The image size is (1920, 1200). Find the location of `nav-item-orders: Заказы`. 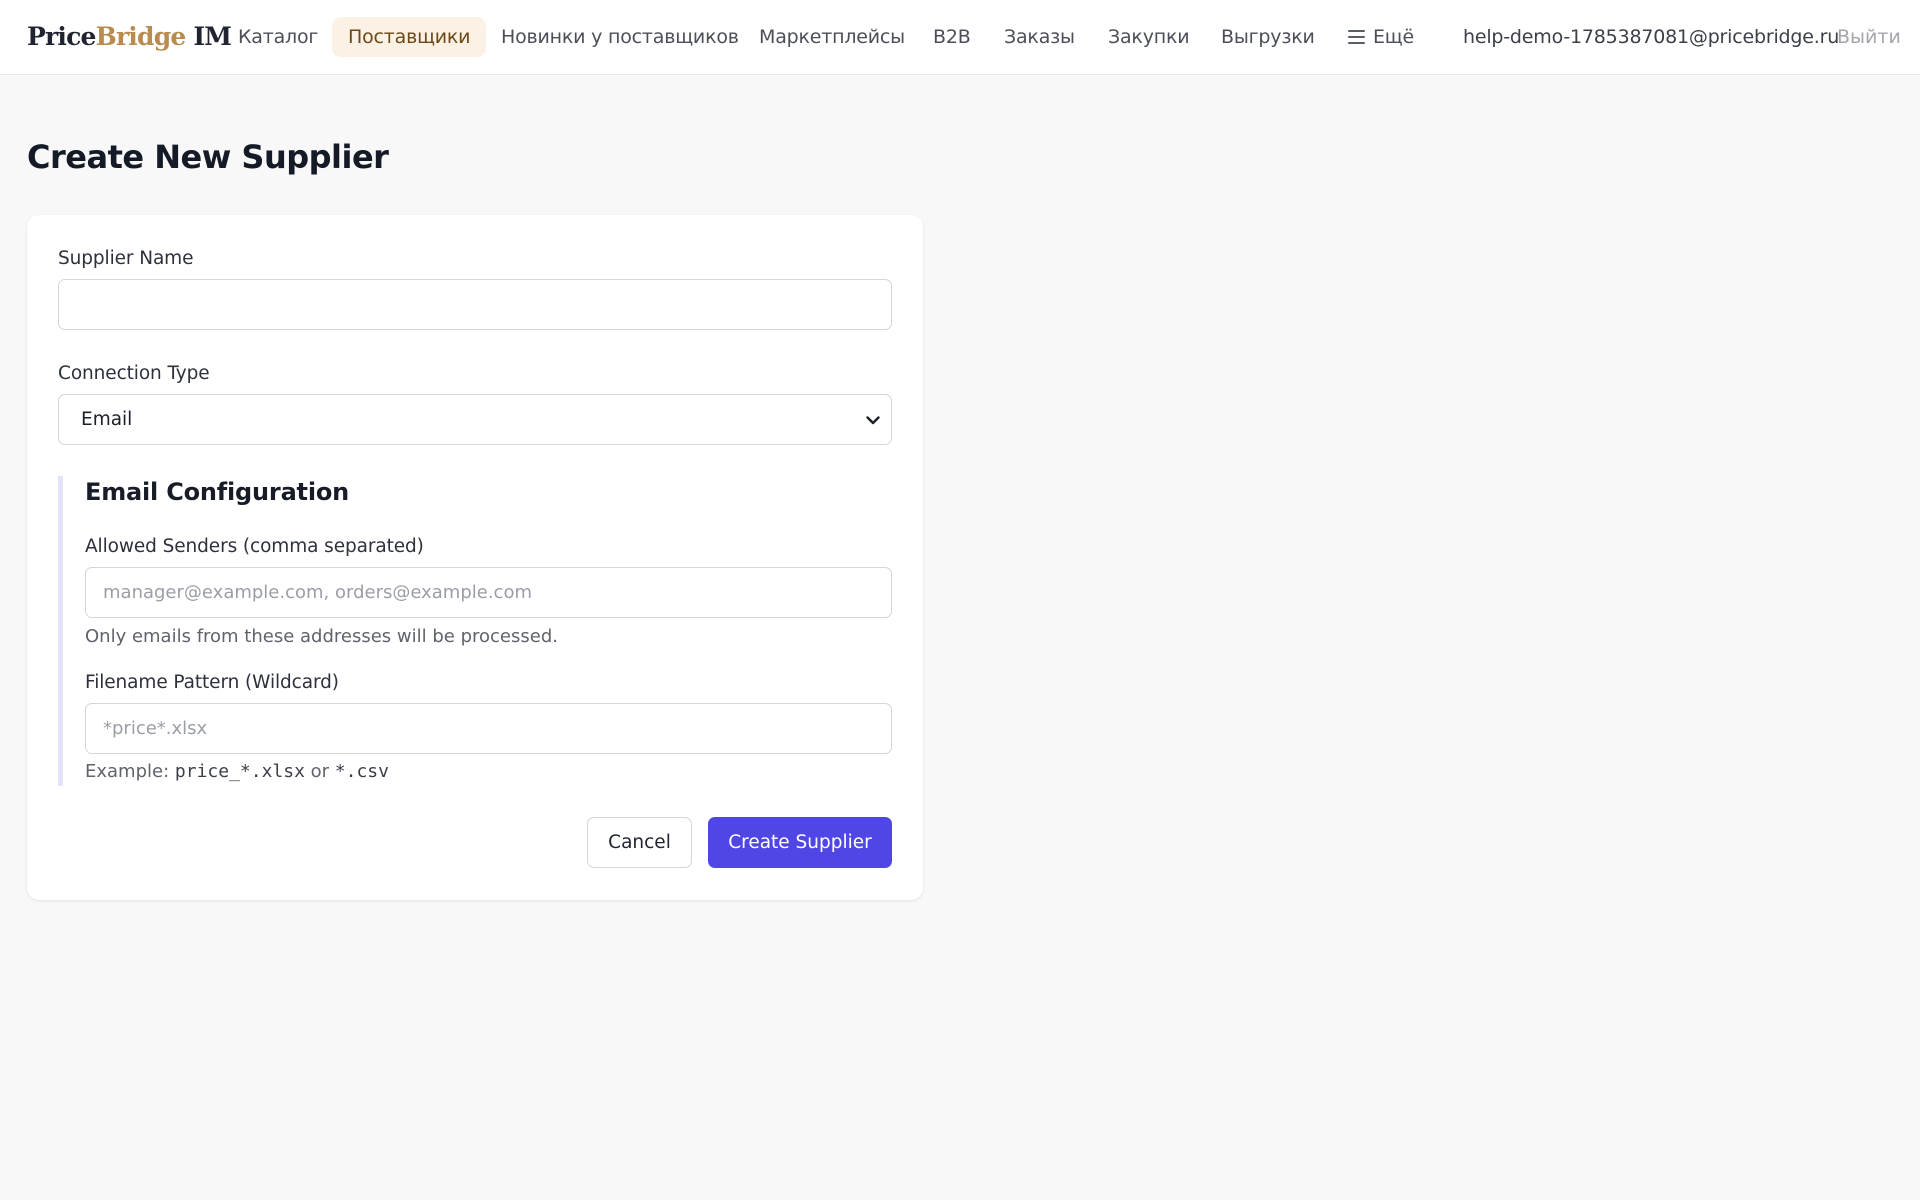

nav-item-orders: Заказы is located at coordinates (1039, 37).